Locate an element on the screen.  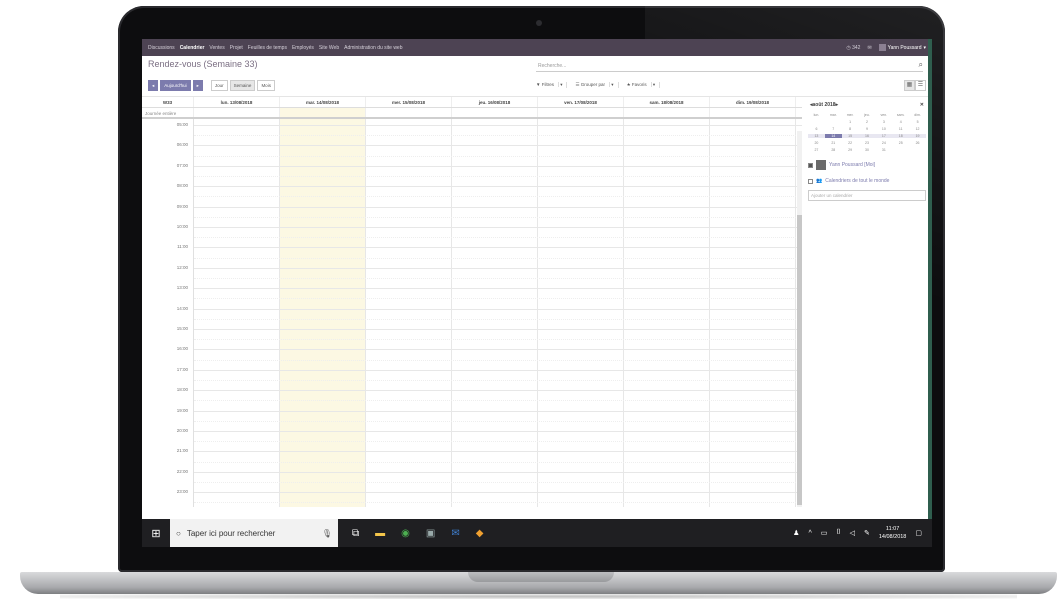
mini-calendar-day: 9 is located at coordinates (867, 129).